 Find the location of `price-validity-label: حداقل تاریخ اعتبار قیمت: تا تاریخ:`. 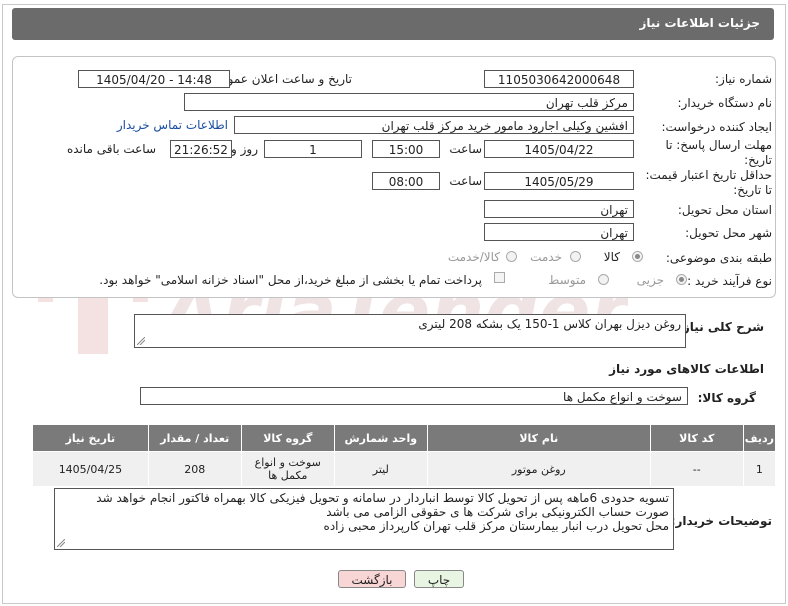

price-validity-label: حداقل تاریخ اعتبار قیمت: تا تاریخ: is located at coordinates (708, 182).